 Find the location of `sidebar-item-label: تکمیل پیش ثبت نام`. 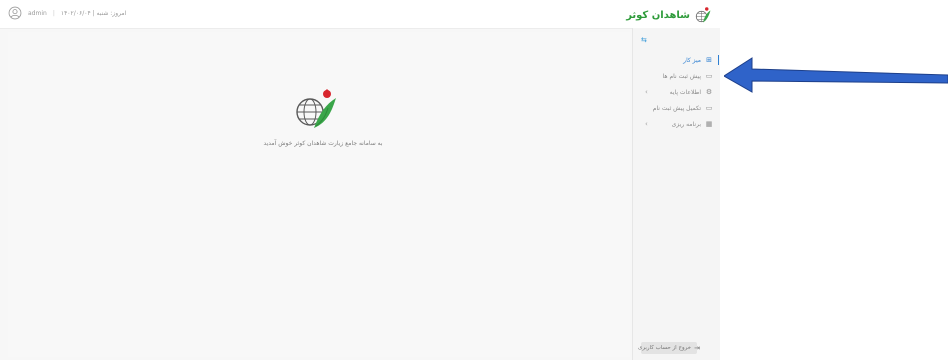

sidebar-item-label: تکمیل پیش ثبت نام is located at coordinates (676, 108).